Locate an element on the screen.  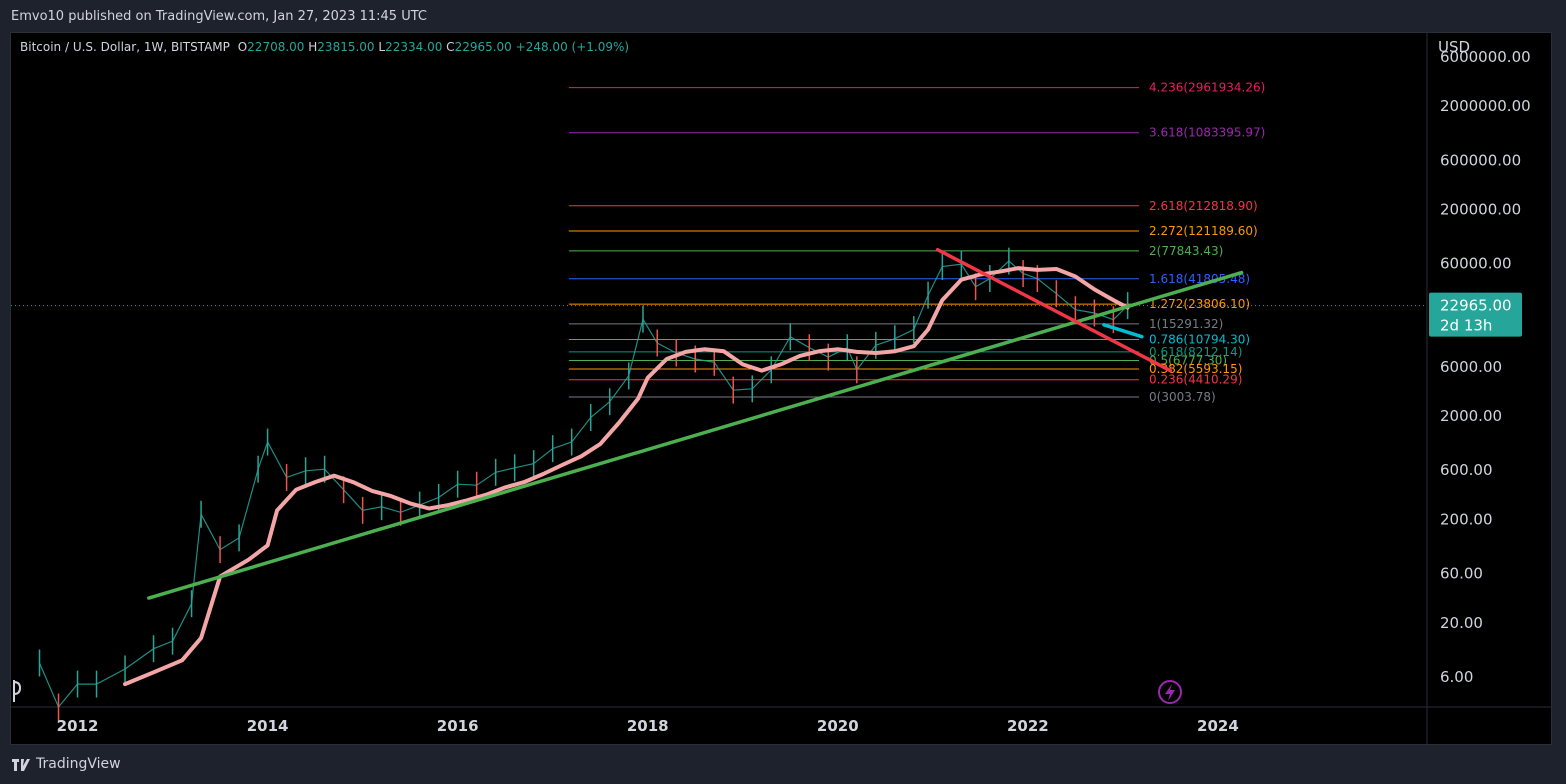
price-label-countdown: 2d 13h is located at coordinates (1466, 326).